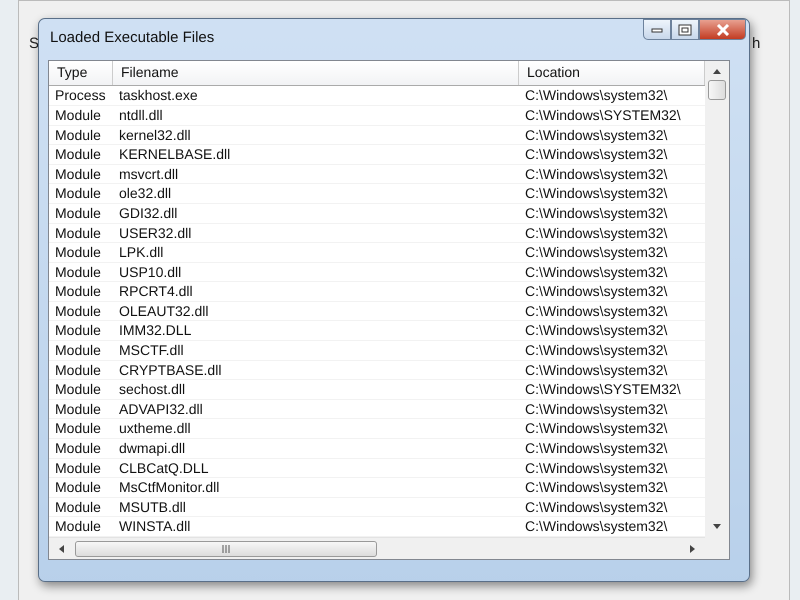 Image resolution: width=800 pixels, height=600 pixels. Describe the element at coordinates (152, 448) in the screenshot. I see `table-cell-text: dwmapi.dll` at that location.